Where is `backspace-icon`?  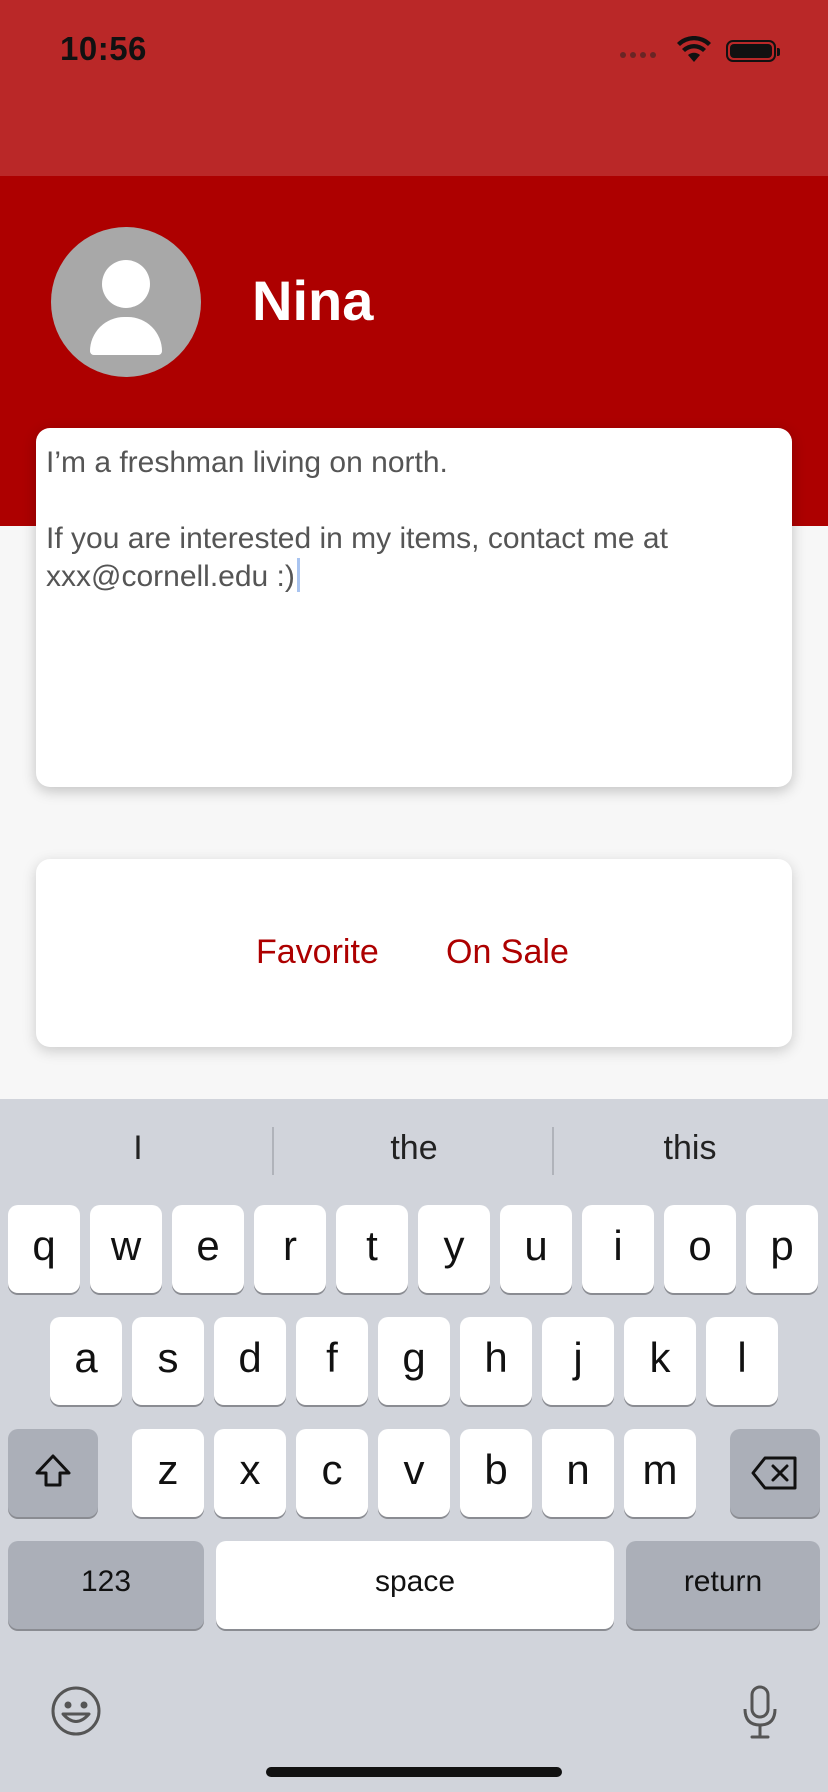 backspace-icon is located at coordinates (774, 1473).